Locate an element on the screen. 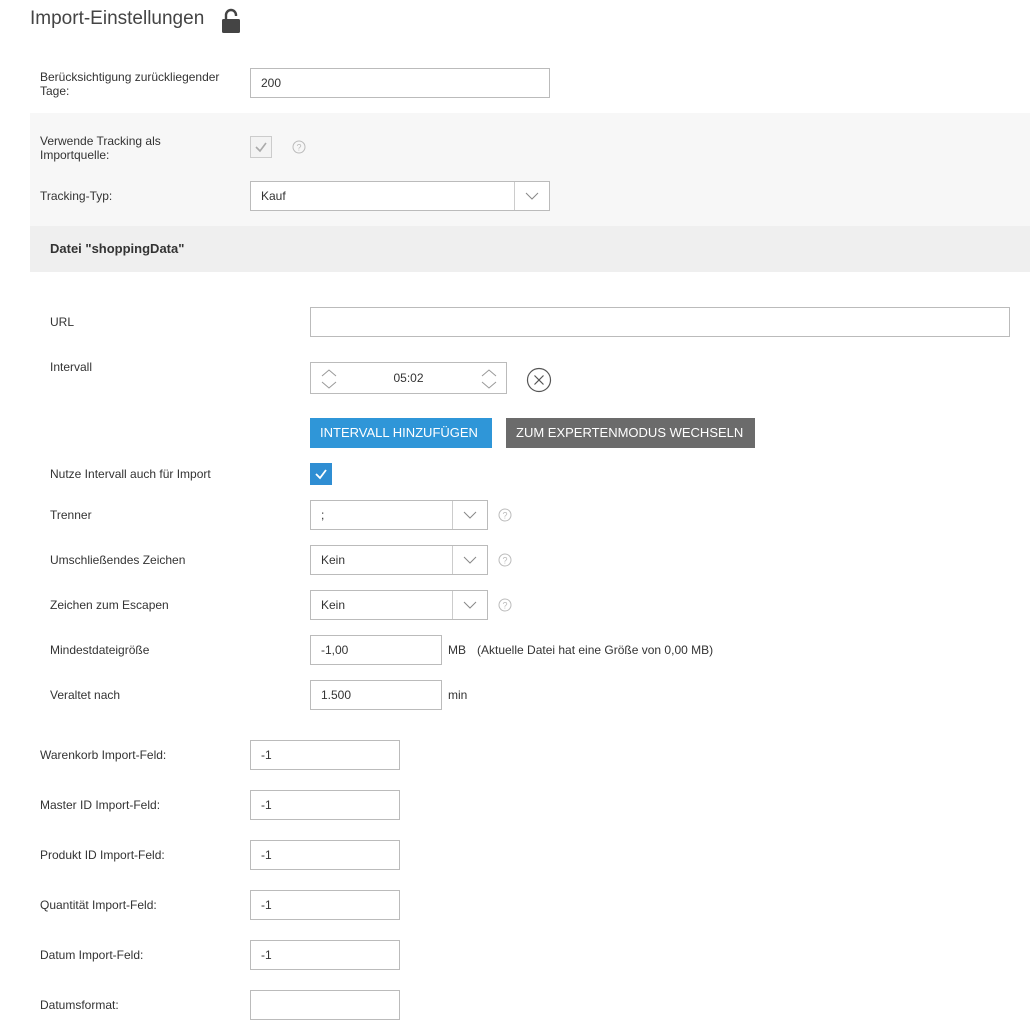 The width and height of the screenshot is (1030, 1035). enclosure-label: Umschließendes Zeichen is located at coordinates (118, 560).